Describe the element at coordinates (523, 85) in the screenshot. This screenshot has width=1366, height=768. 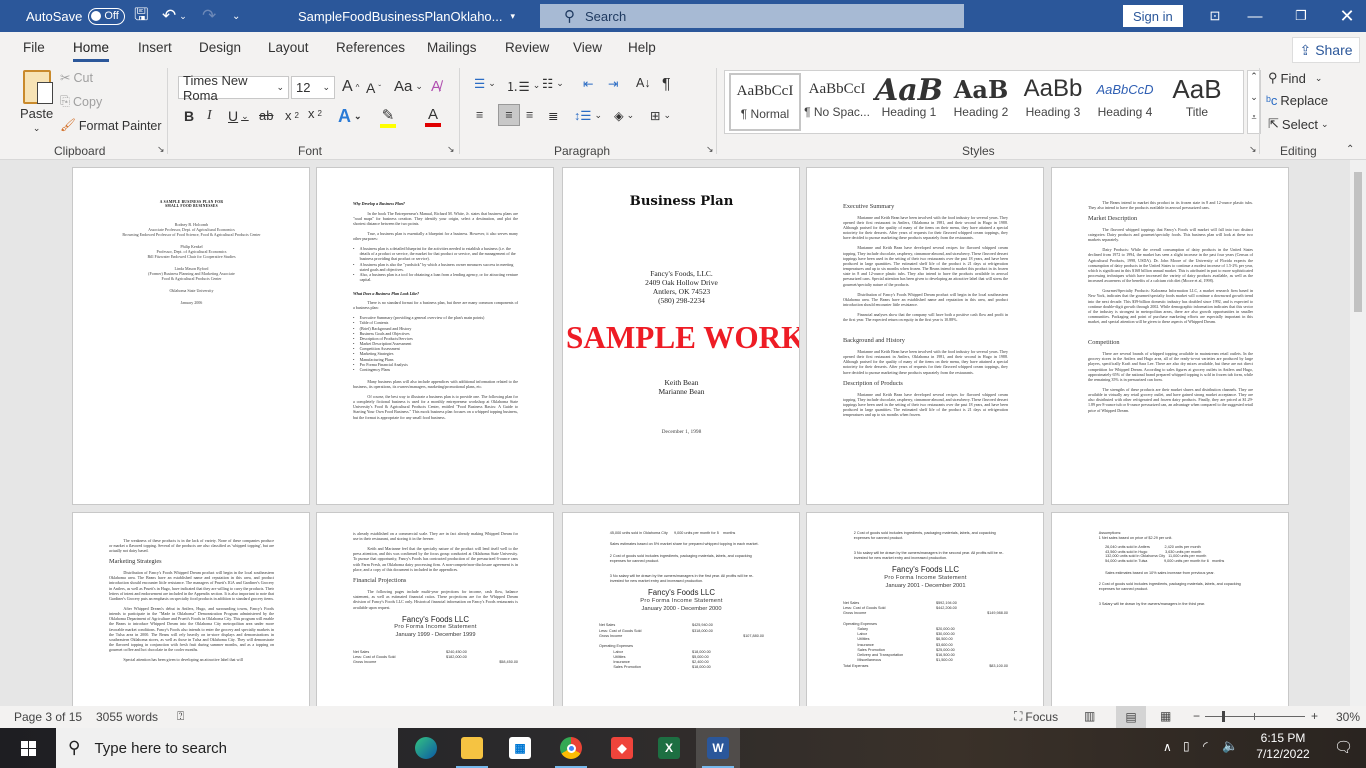
I see `numbering-icon: ⒈☰ ⌄` at that location.